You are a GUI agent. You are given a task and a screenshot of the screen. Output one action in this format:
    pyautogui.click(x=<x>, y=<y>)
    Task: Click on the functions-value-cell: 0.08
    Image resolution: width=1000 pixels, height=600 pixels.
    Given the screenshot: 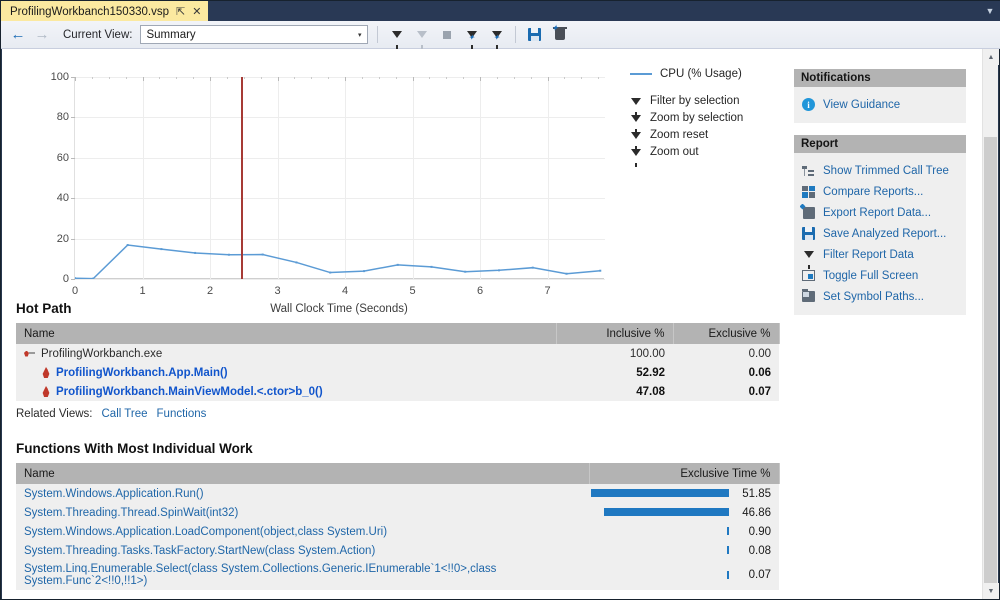 What is the action you would take?
    pyautogui.click(x=684, y=550)
    